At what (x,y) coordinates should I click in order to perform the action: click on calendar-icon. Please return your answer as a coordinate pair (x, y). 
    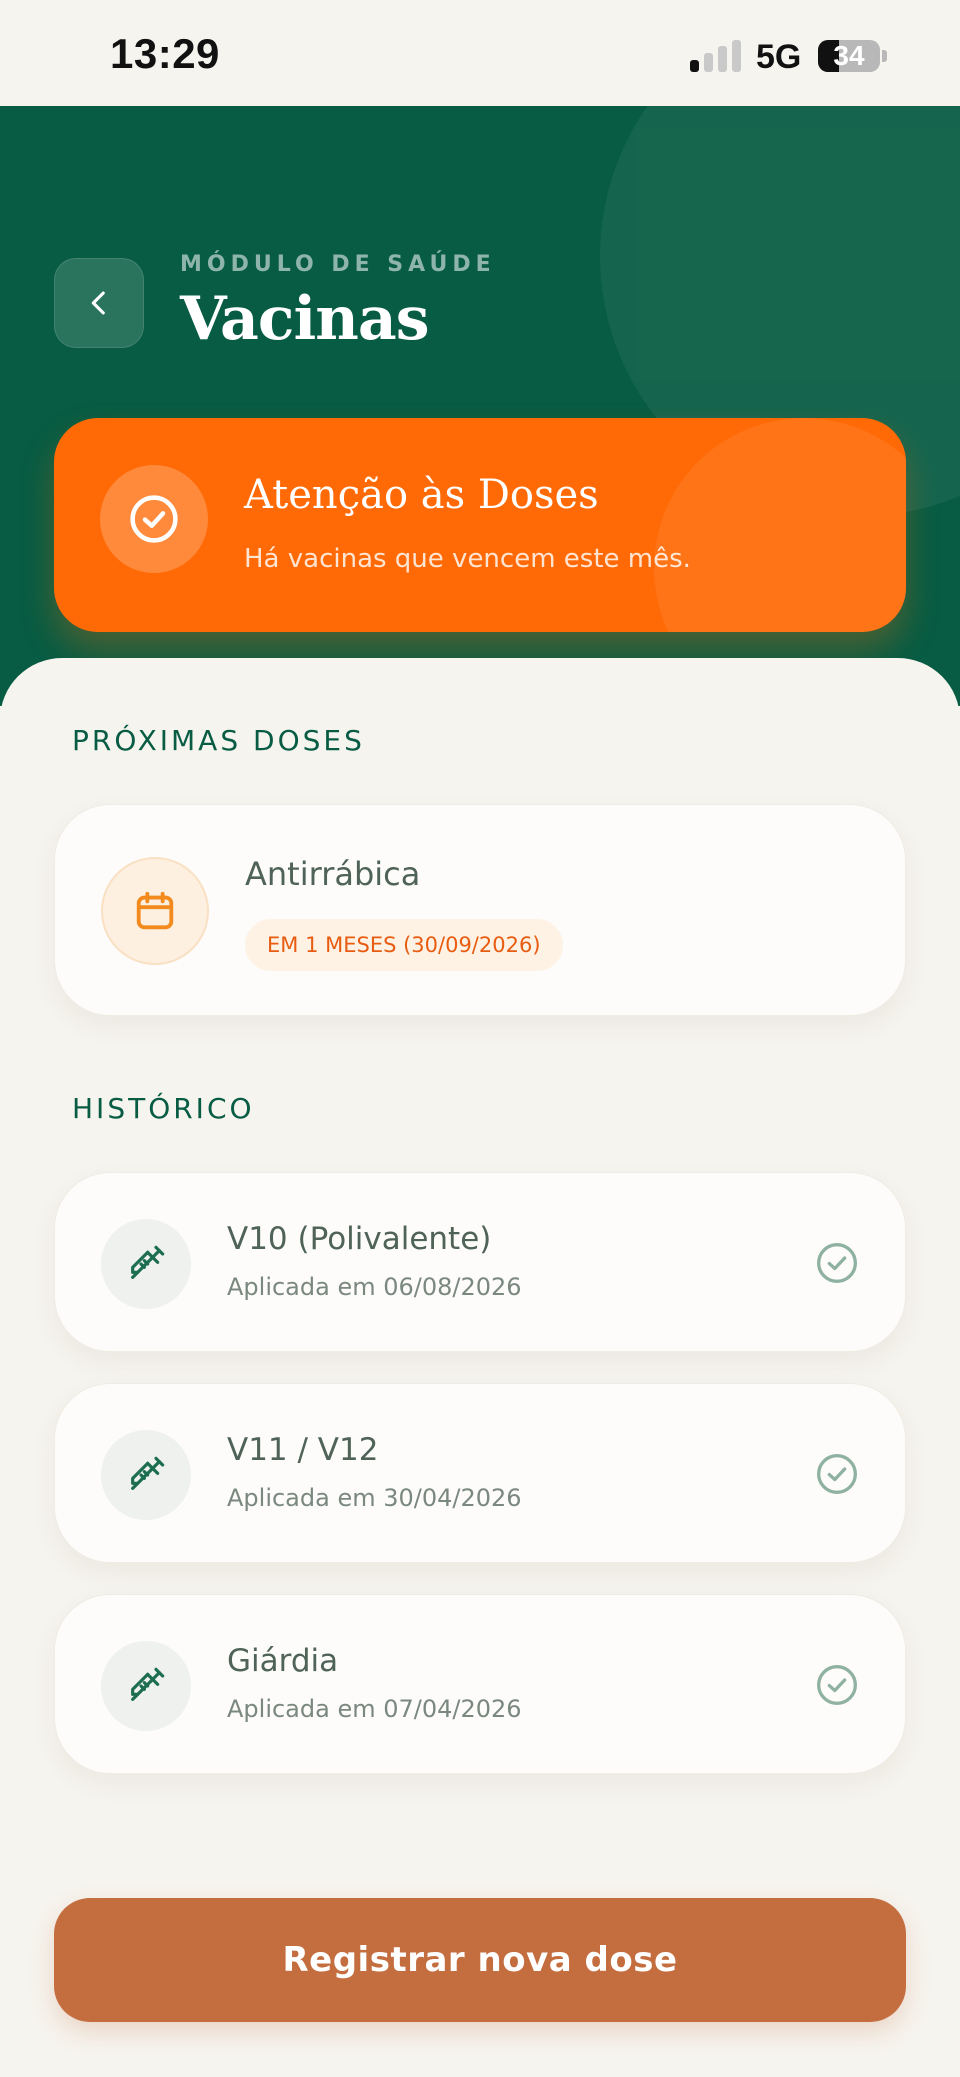
    Looking at the image, I should click on (155, 910).